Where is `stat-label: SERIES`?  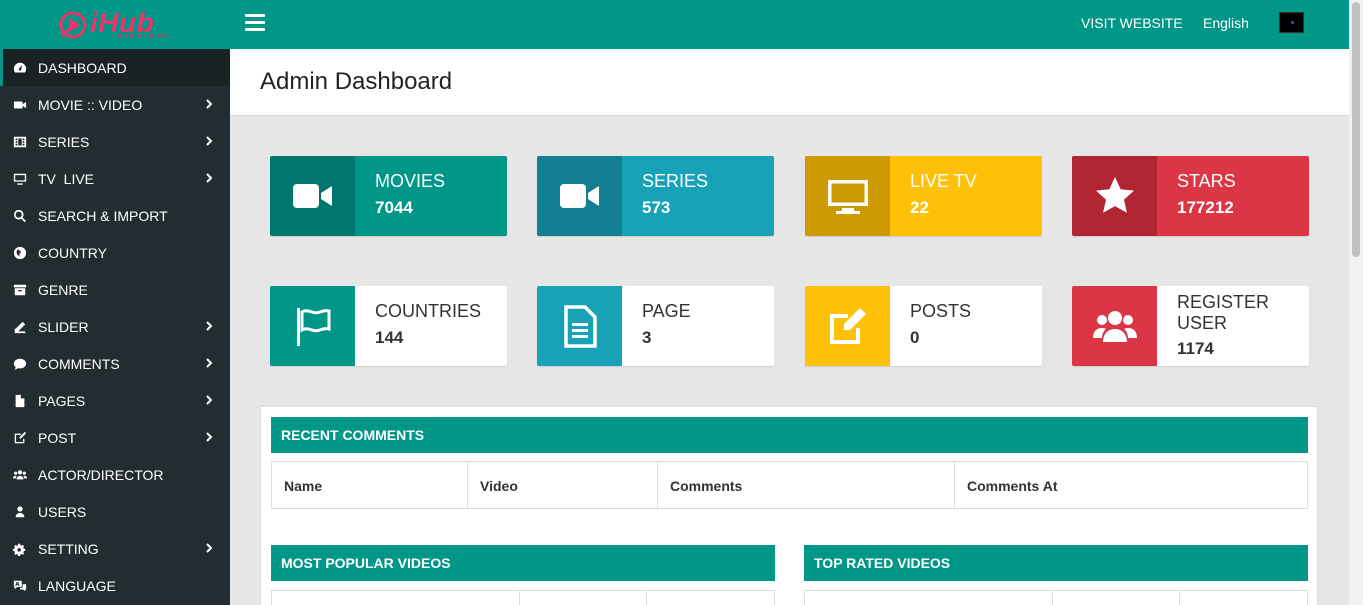 stat-label: SERIES is located at coordinates (675, 181).